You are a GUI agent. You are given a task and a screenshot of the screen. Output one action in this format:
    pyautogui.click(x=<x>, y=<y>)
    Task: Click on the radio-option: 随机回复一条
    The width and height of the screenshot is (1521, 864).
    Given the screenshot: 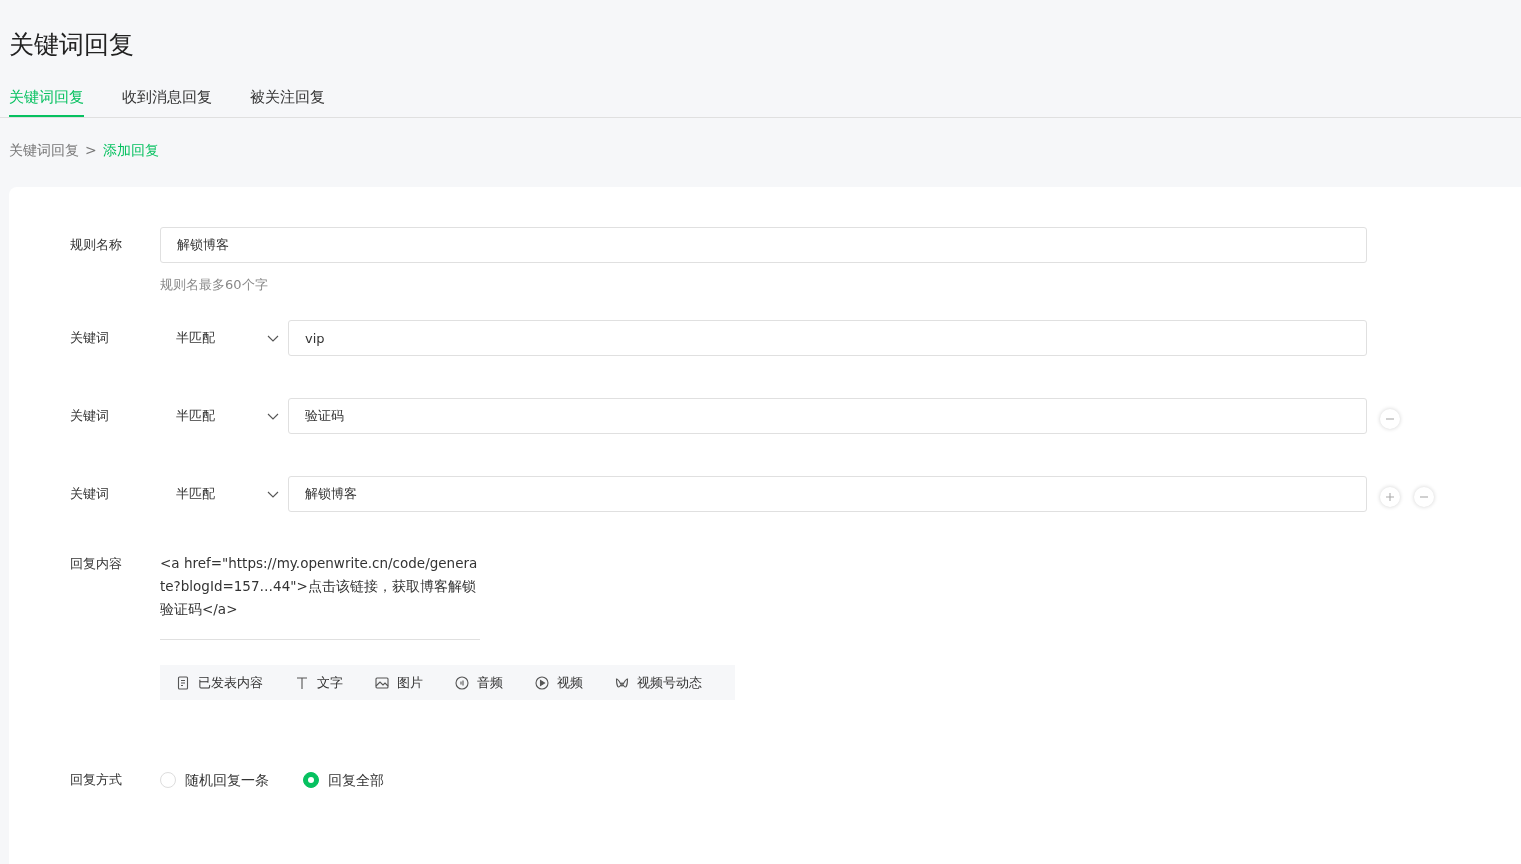 What is the action you would take?
    pyautogui.click(x=214, y=780)
    